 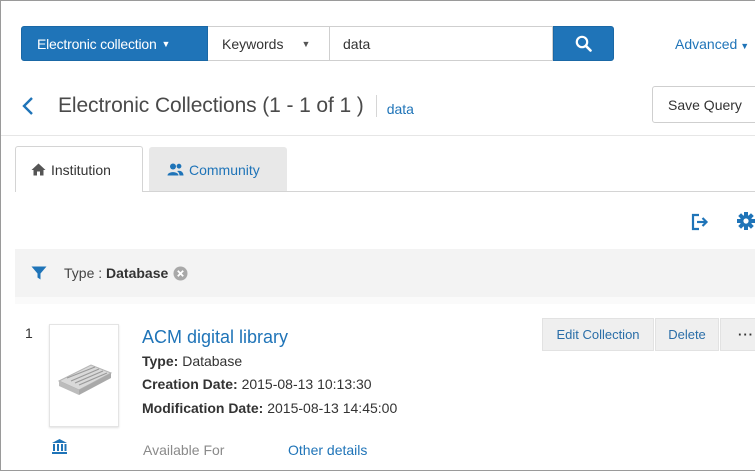 What do you see at coordinates (330, 408) in the screenshot?
I see `modified-value: 2015-08-13 14:45:00` at bounding box center [330, 408].